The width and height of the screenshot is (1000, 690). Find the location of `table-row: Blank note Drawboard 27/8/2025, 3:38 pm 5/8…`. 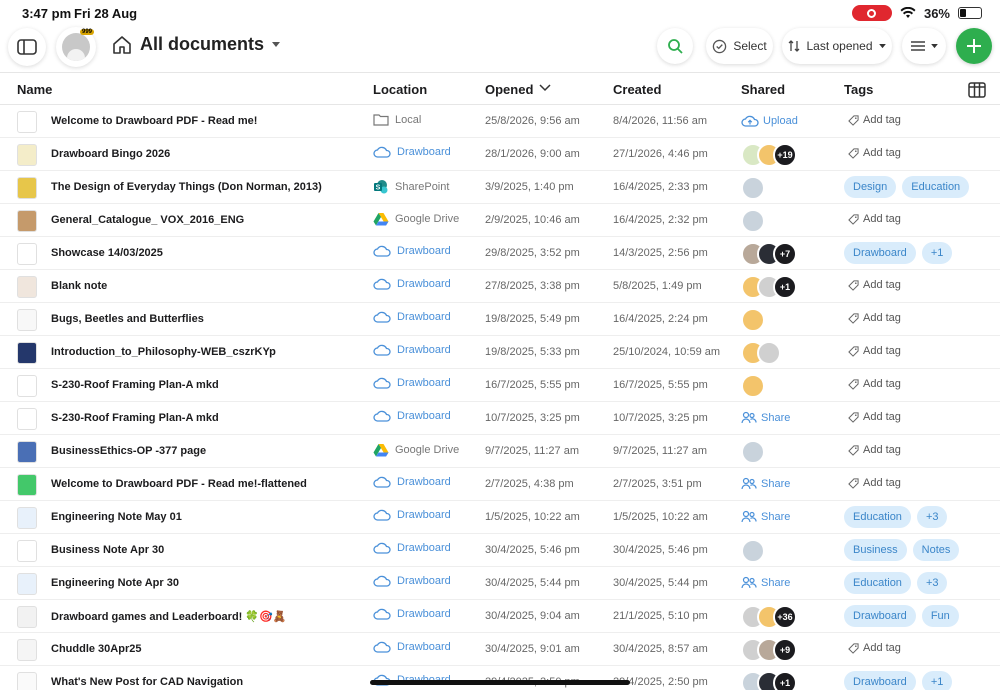

table-row: Blank note Drawboard 27/8/2025, 3:38 pm 5/8… is located at coordinates (500, 286).